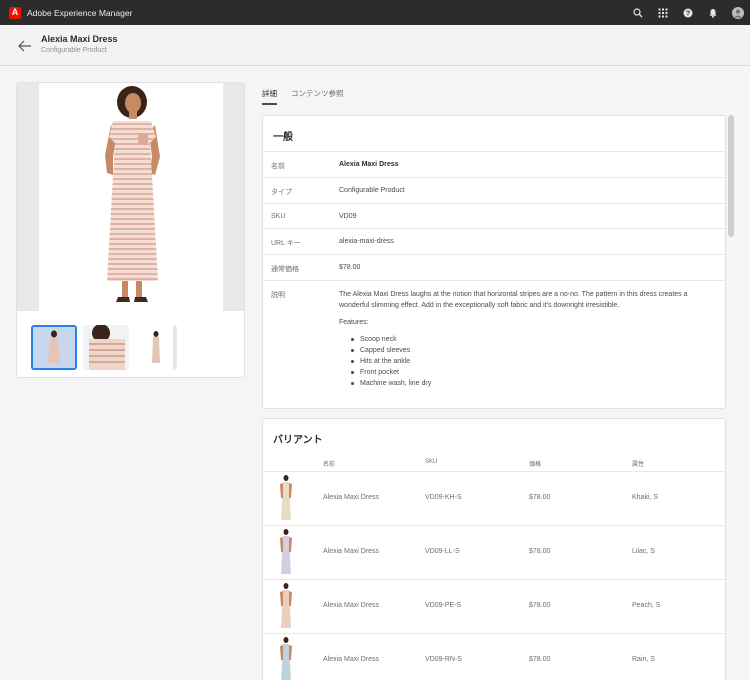  What do you see at coordinates (372, 190) in the screenshot?
I see `field-value: Configurable Product` at bounding box center [372, 190].